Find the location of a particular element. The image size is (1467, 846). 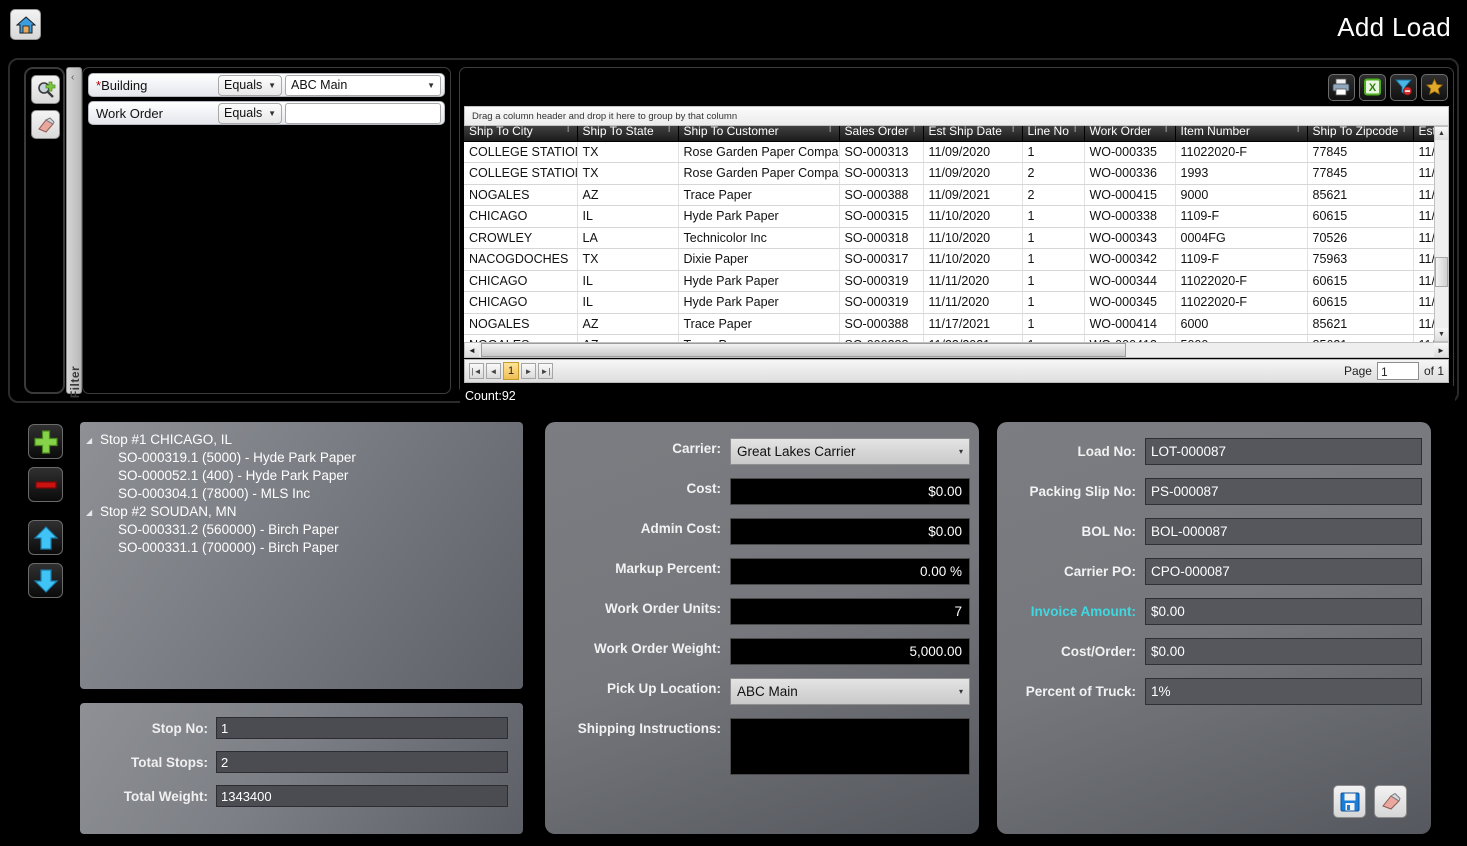

pager-first-button: |◄ is located at coordinates (476, 371).